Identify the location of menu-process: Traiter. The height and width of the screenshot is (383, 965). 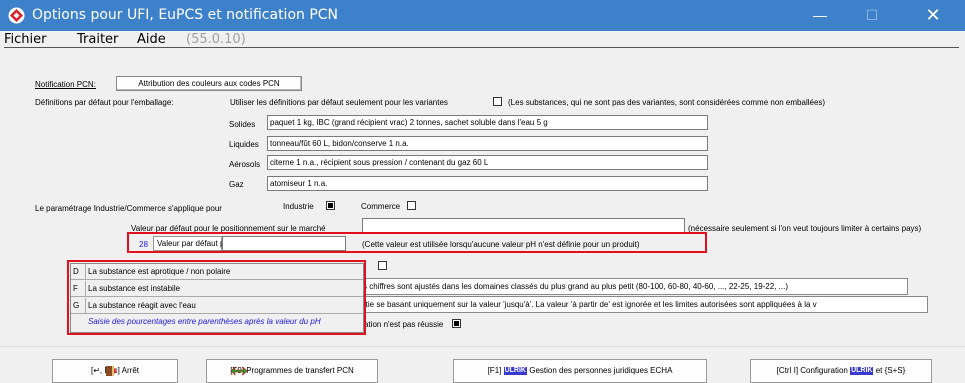
(97, 39).